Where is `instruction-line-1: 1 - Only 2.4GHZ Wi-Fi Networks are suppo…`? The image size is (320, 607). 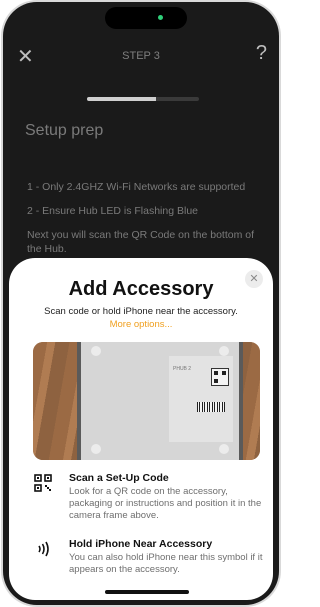
instruction-line-1: 1 - Only 2.4GHZ Wi-Fi Networks are suppo… is located at coordinates (136, 187).